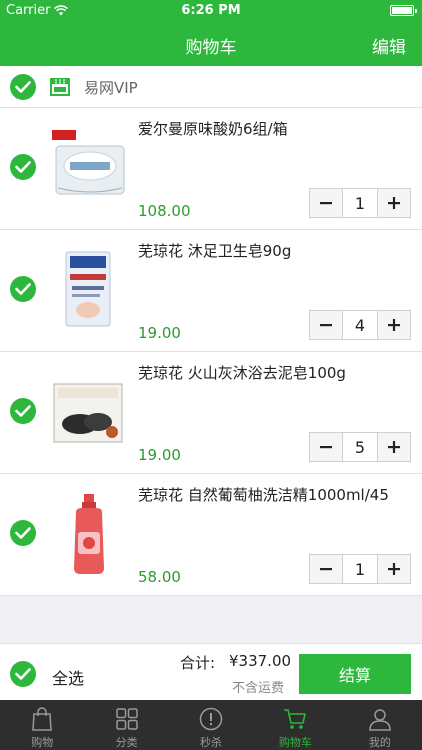 The width and height of the screenshot is (422, 750). Describe the element at coordinates (380, 720) in the screenshot. I see `user-icon` at that location.